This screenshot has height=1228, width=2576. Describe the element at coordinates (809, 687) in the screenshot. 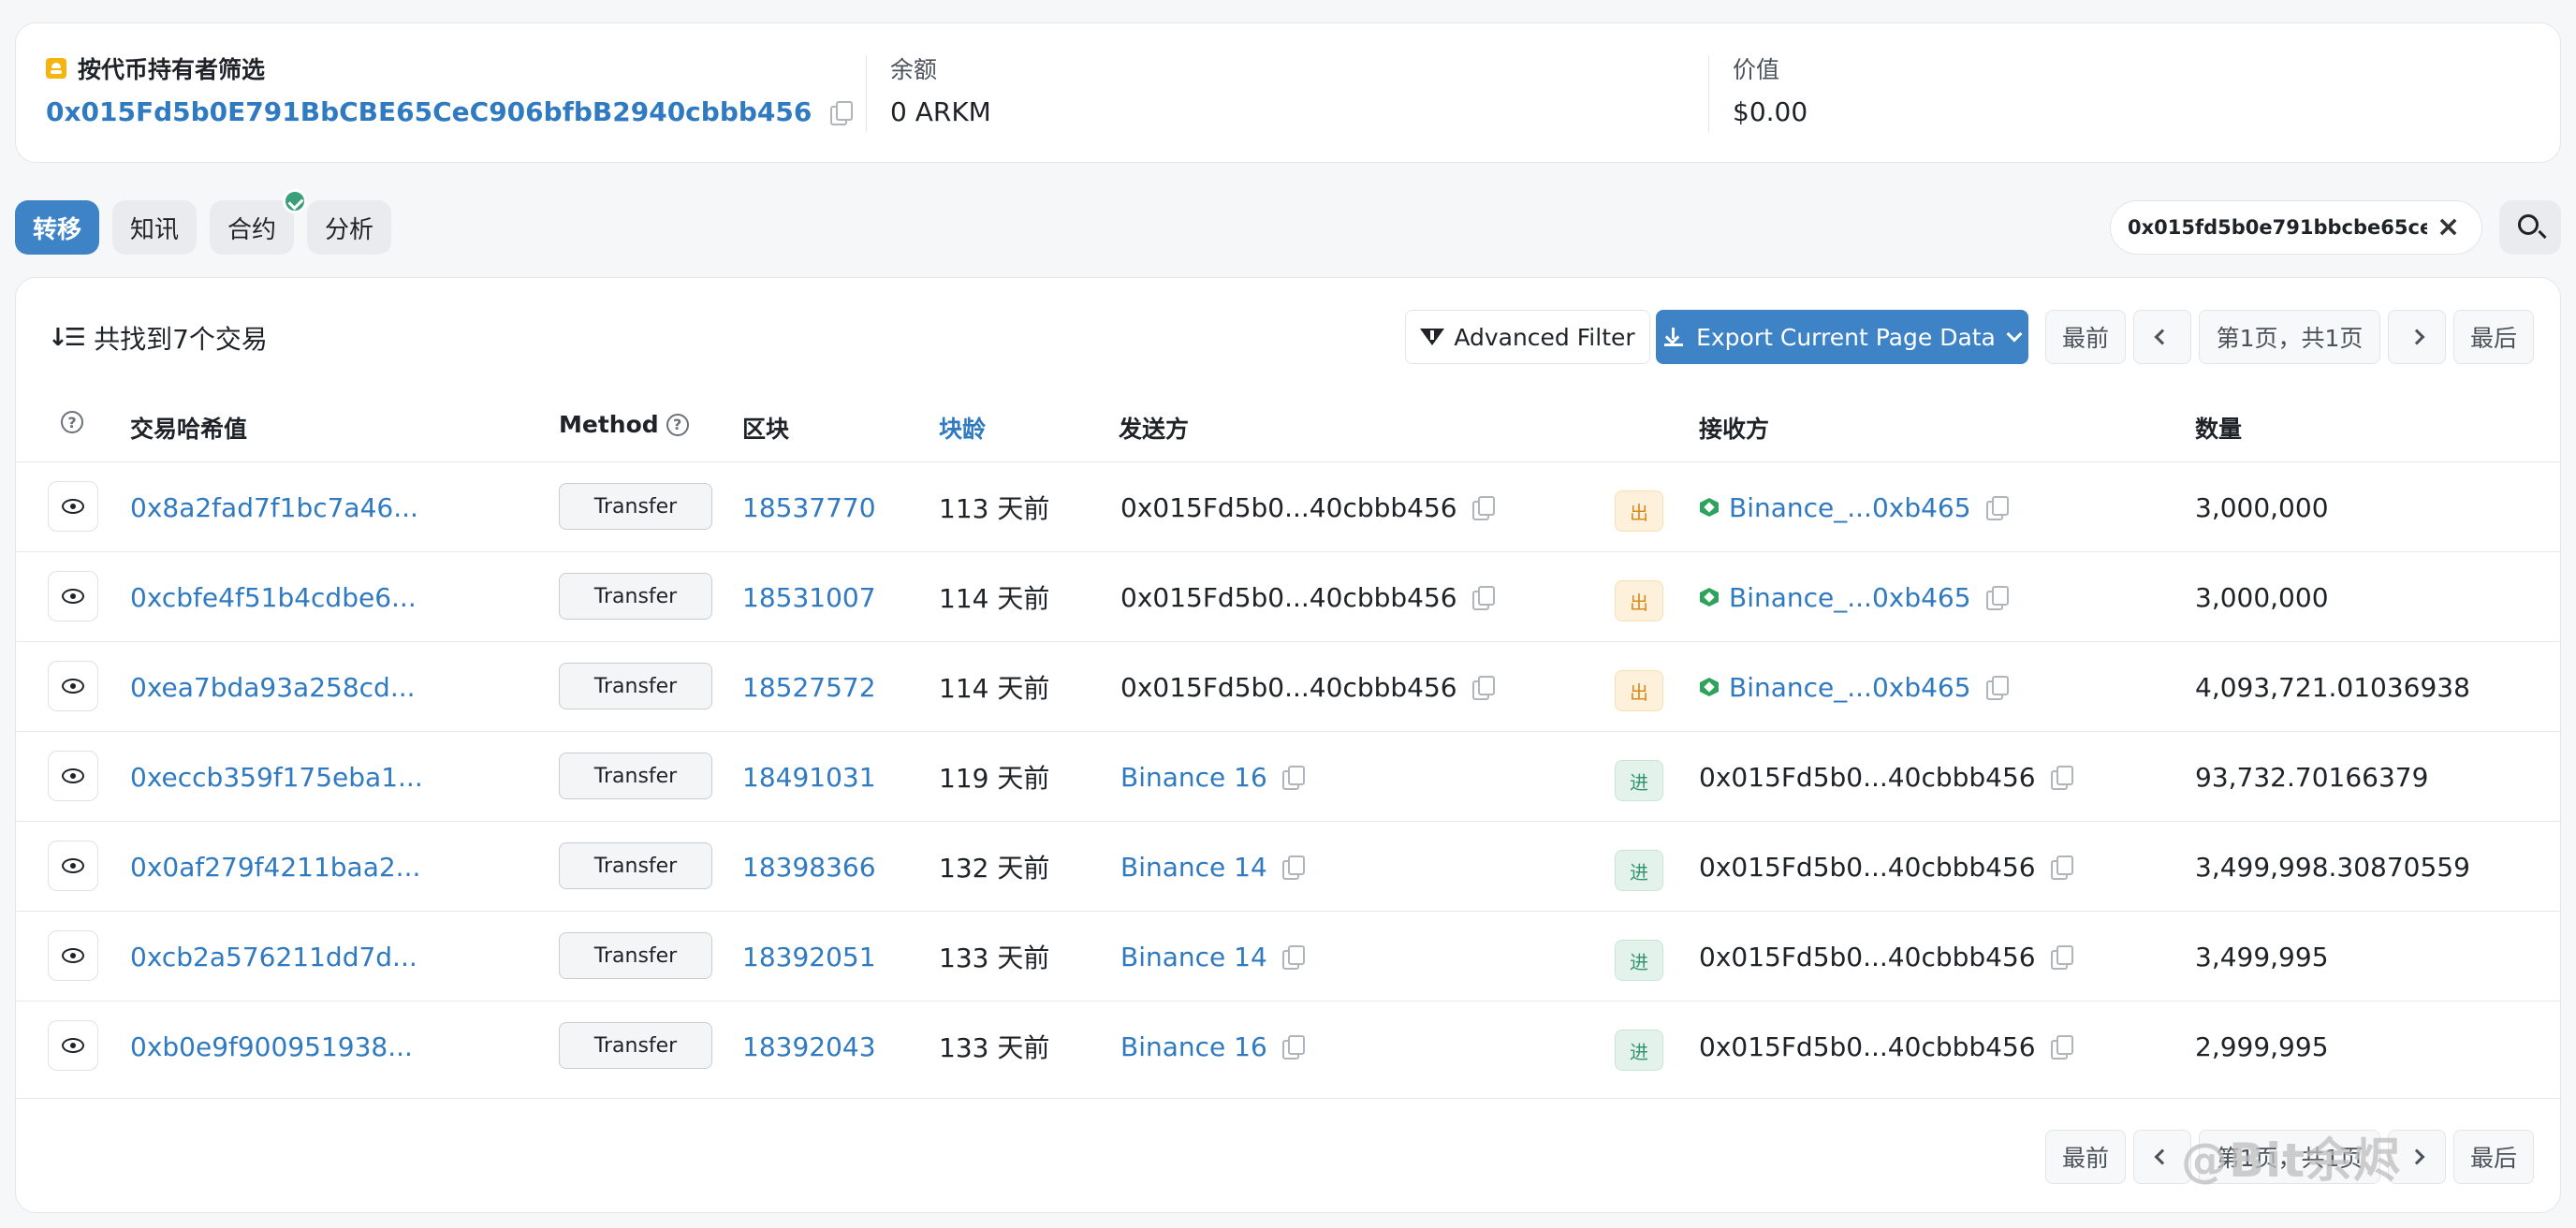

I see `block-link: 18527572` at that location.